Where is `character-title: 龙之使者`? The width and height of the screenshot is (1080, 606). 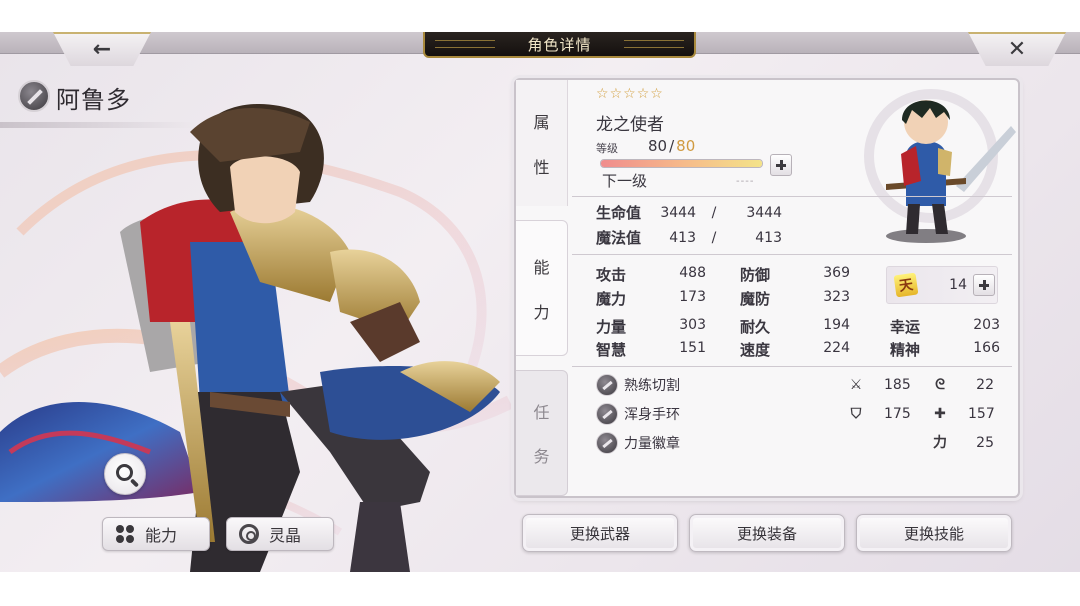 character-title: 龙之使者 is located at coordinates (630, 125).